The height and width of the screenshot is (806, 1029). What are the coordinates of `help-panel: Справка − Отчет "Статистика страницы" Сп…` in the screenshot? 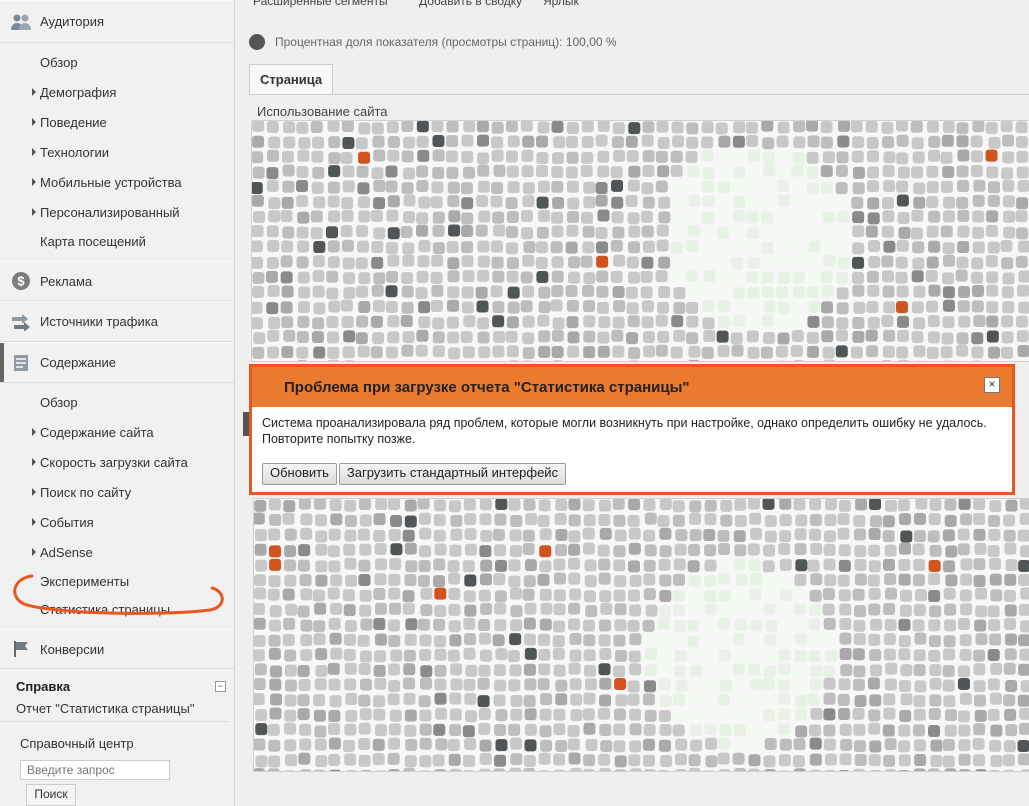 It's located at (117, 737).